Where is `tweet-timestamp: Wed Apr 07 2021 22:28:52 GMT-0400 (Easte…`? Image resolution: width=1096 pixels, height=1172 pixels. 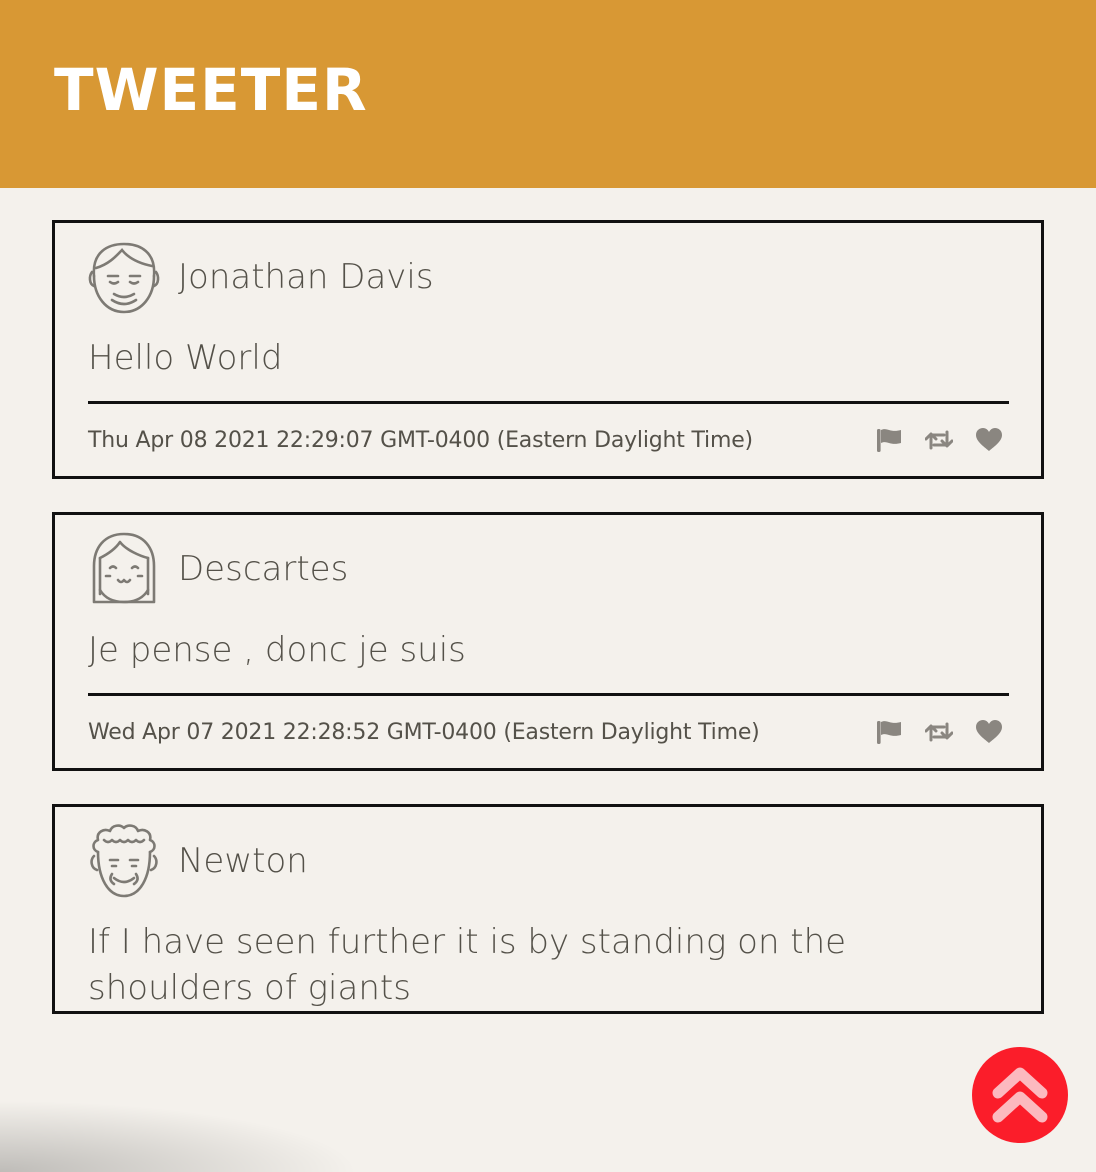
tweet-timestamp: Wed Apr 07 2021 22:28:52 GMT-0400 (Easte… is located at coordinates (424, 732).